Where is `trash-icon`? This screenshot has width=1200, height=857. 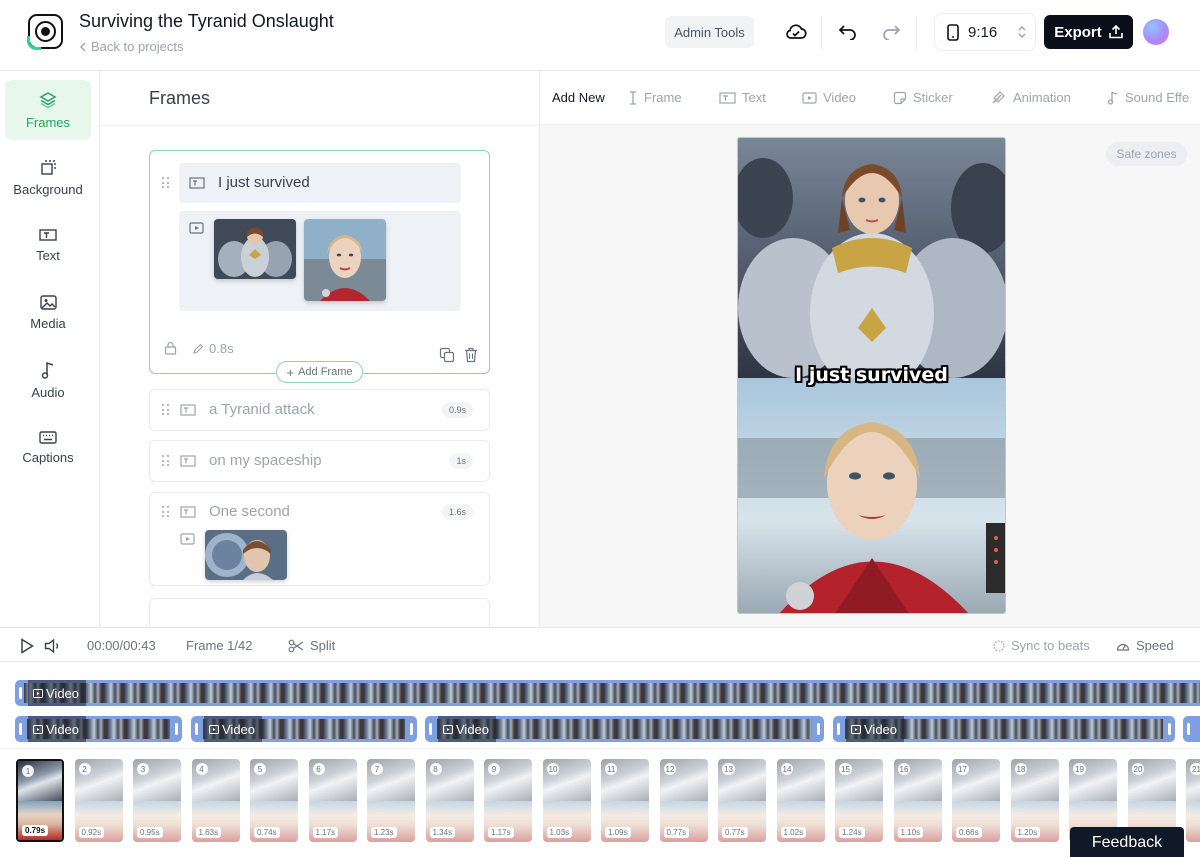 trash-icon is located at coordinates (471, 355).